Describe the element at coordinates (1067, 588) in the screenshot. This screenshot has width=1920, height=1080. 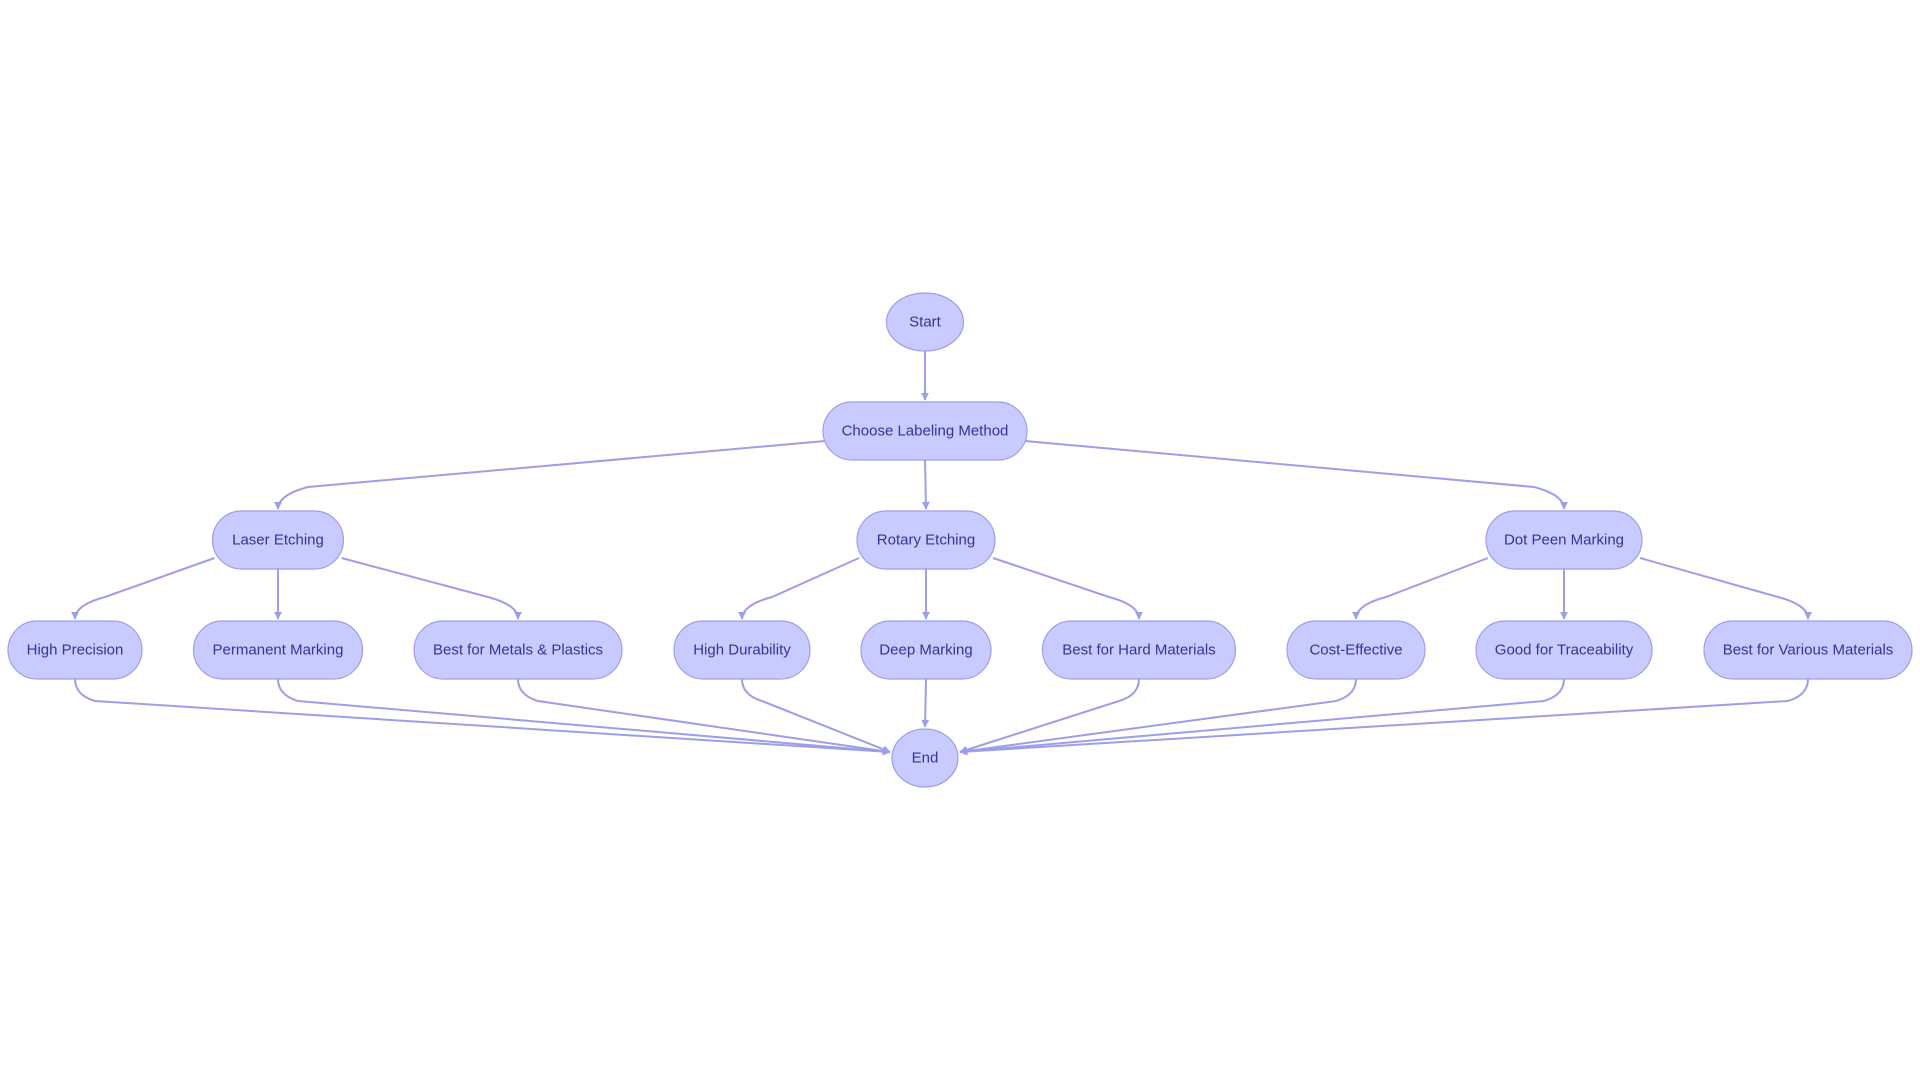
I see `edge-rotary-to-hardmaterials` at that location.